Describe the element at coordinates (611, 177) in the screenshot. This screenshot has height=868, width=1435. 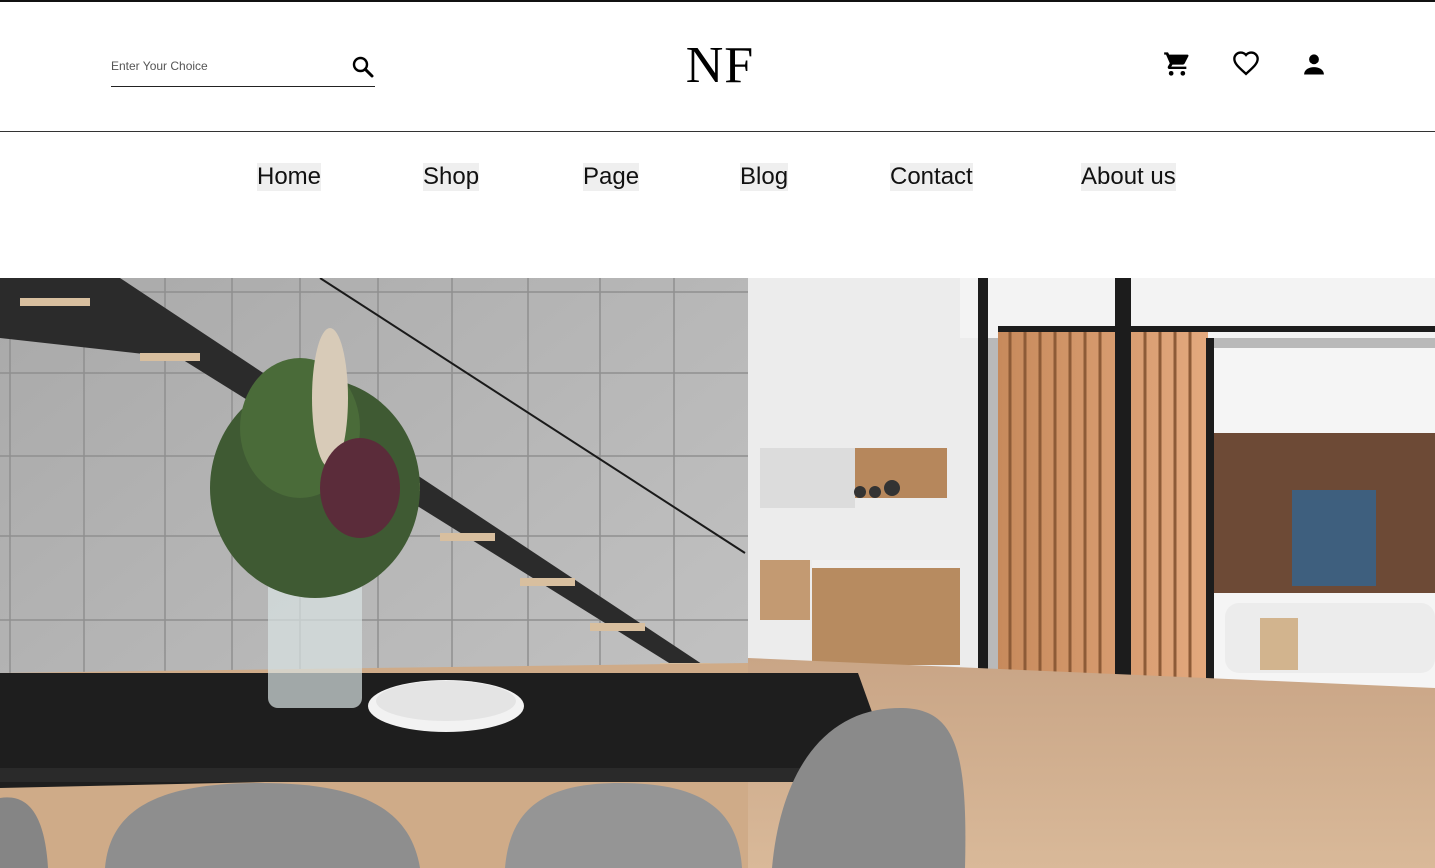
I see `nav-page: Page` at that location.